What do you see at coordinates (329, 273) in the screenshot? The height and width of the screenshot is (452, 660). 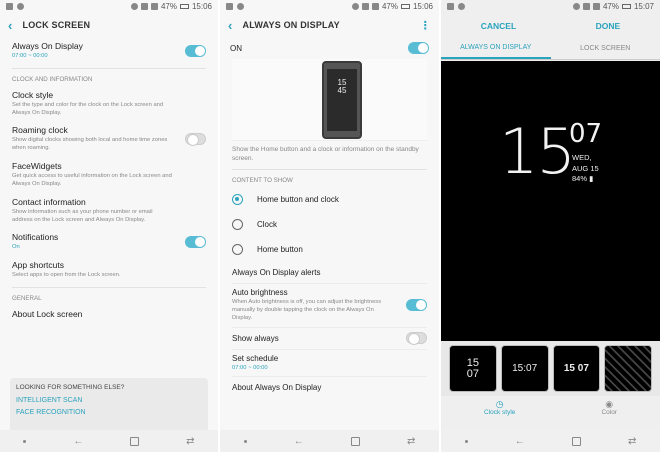 I see `setting-aod-alerts: Always On Display alerts` at bounding box center [329, 273].